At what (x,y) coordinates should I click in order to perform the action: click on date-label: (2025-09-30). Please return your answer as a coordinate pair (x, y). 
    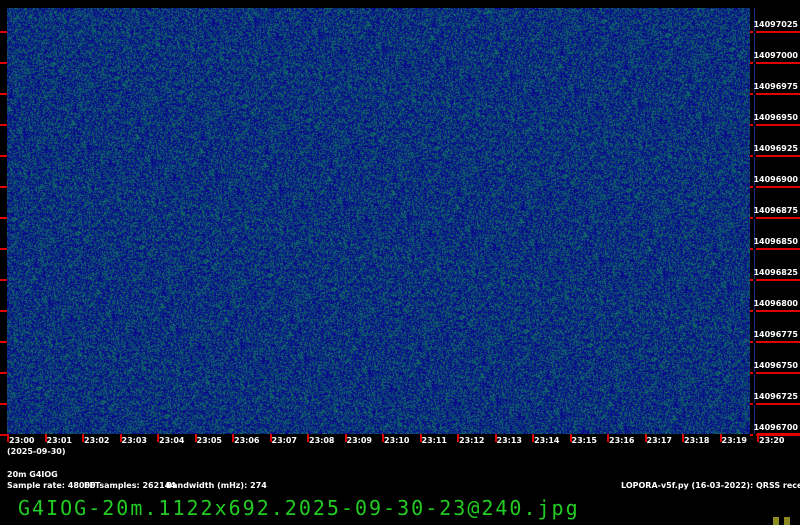
    Looking at the image, I should click on (36, 451).